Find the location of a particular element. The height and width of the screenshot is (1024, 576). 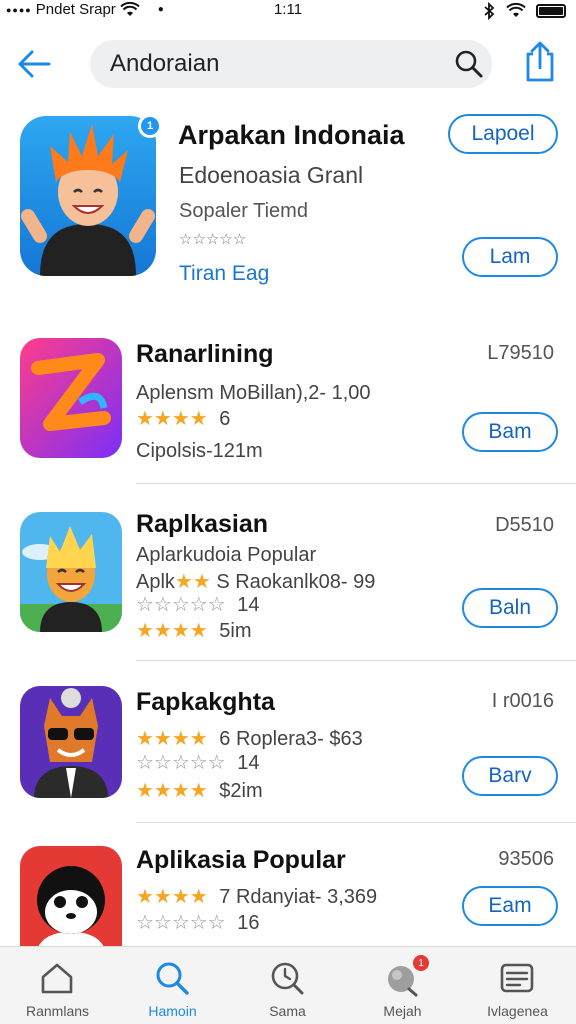

featured-link: Tiran Eag is located at coordinates (224, 274).